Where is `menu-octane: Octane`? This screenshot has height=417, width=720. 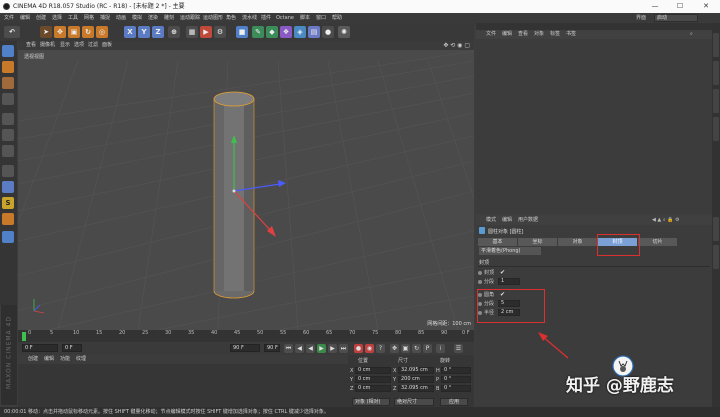
menu-octane: Octane is located at coordinates (285, 18).